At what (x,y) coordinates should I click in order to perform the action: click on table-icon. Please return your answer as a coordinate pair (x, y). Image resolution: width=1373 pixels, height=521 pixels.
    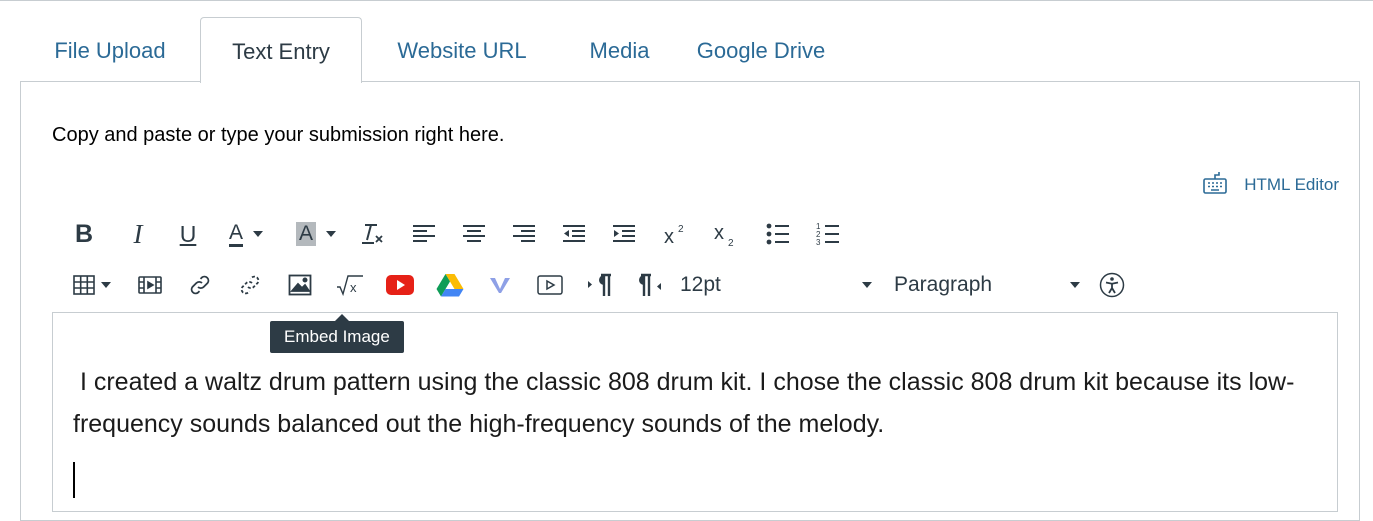
    Looking at the image, I should click on (84, 285).